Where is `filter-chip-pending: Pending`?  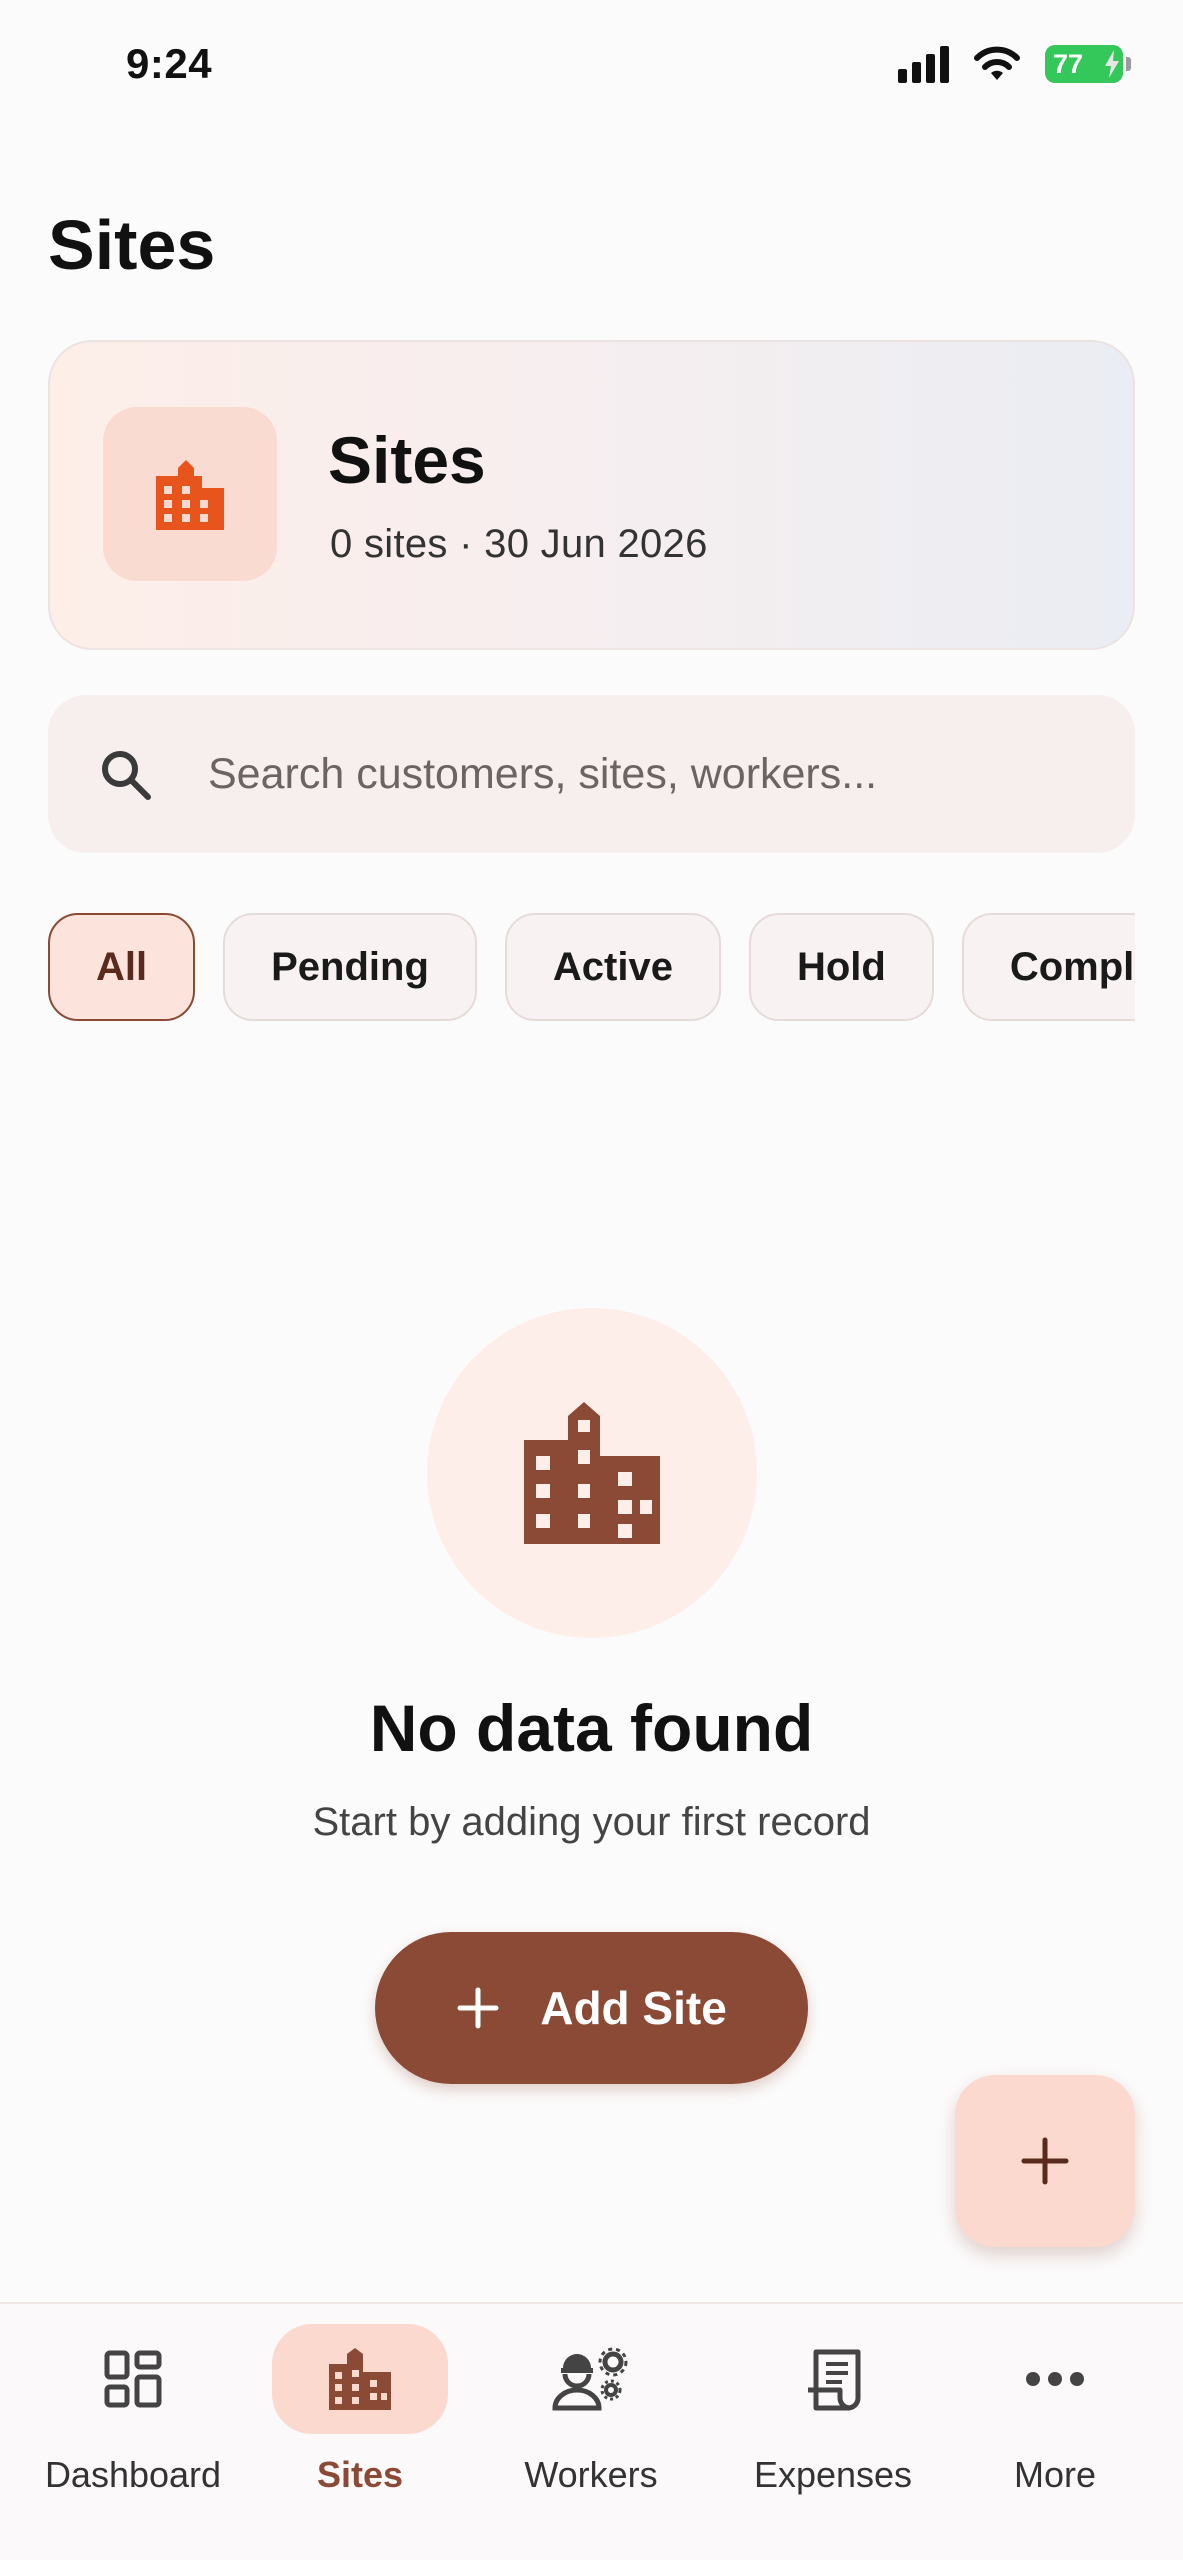 filter-chip-pending: Pending is located at coordinates (350, 967).